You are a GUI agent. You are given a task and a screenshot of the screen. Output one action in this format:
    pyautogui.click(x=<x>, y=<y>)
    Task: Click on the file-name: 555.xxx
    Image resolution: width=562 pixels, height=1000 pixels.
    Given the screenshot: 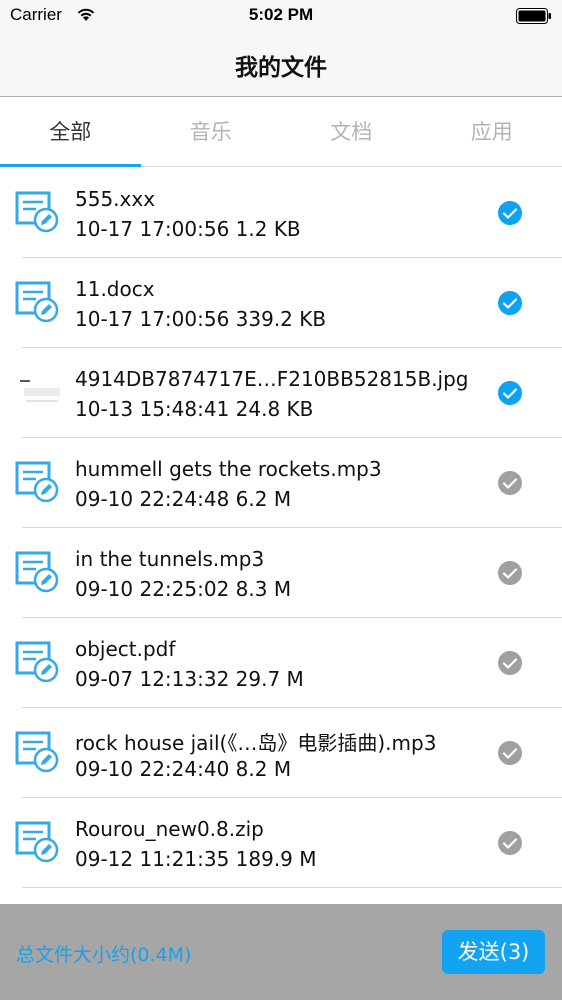 What is the action you would take?
    pyautogui.click(x=115, y=199)
    